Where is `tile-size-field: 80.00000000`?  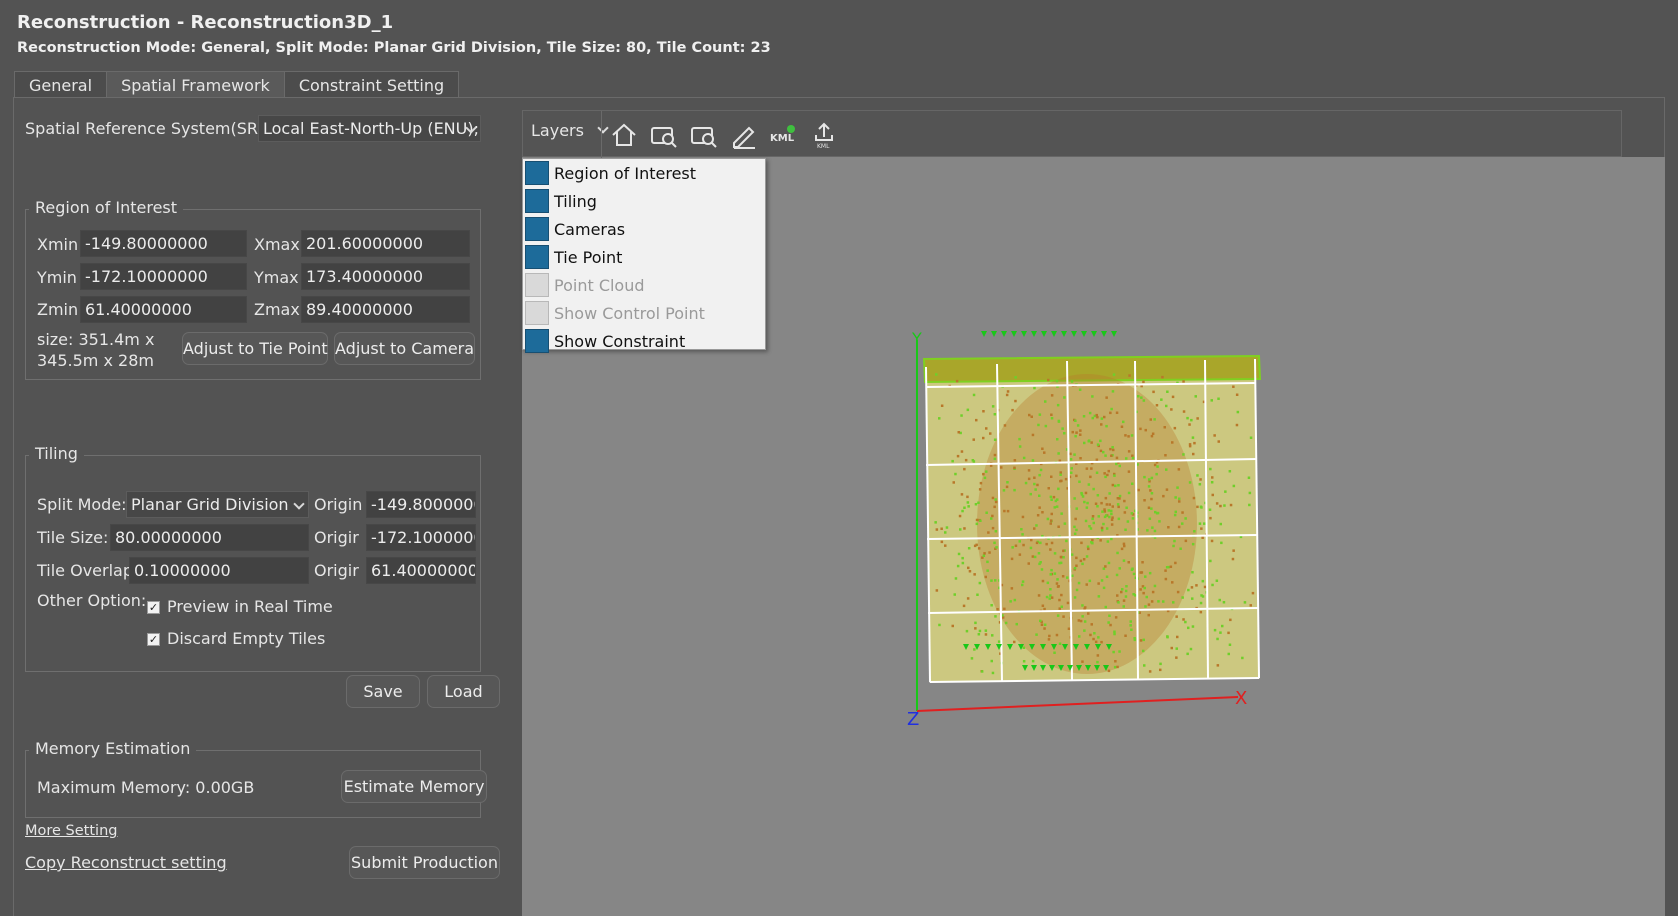
tile-size-field: 80.00000000 is located at coordinates (209, 537).